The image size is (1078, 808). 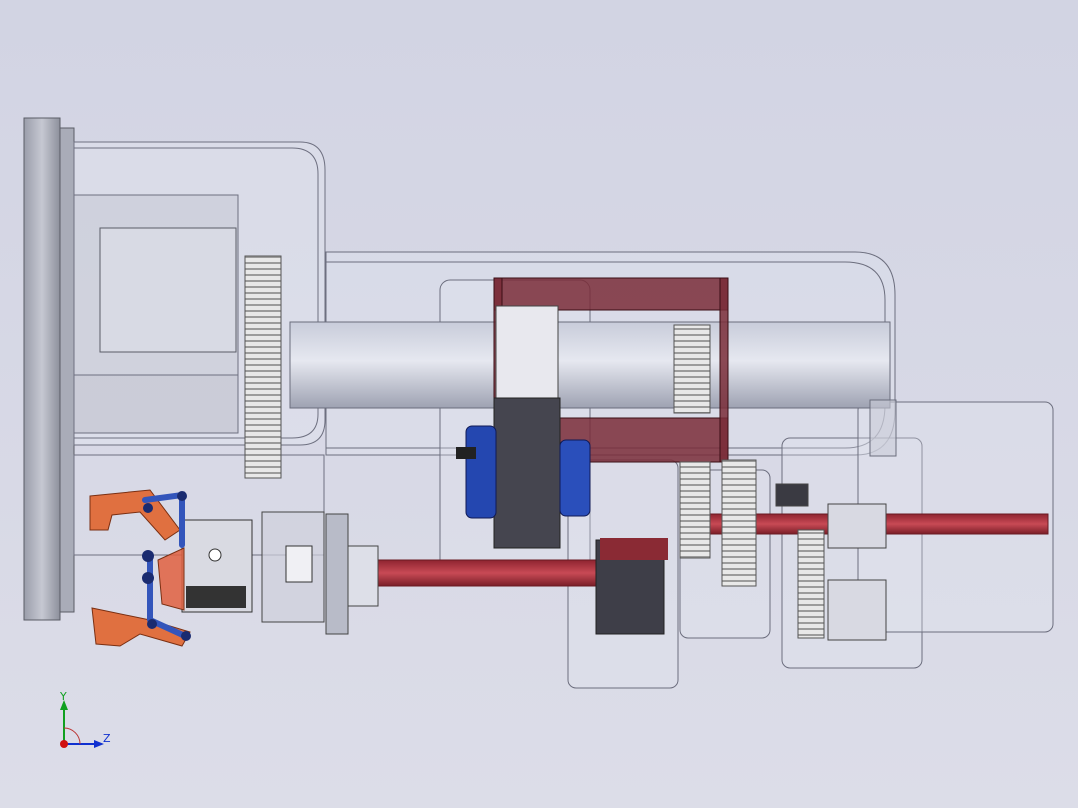 I want to click on gripper-linkage, so click(x=140, y=568).